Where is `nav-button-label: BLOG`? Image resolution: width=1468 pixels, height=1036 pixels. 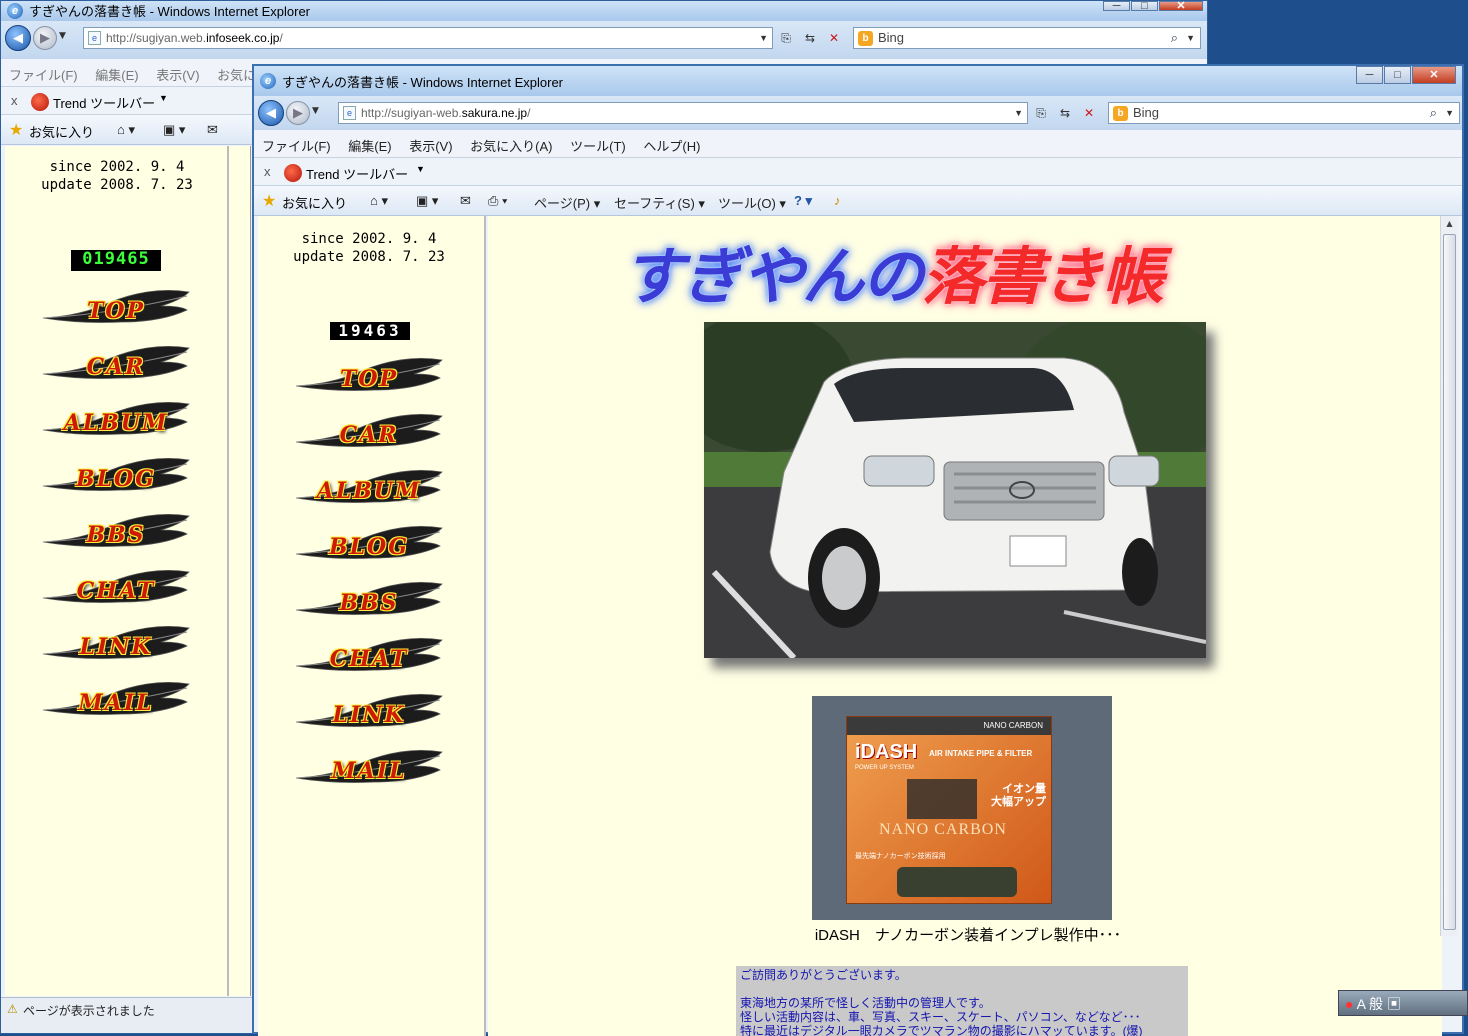
nav-button-label: BLOG is located at coordinates (115, 479).